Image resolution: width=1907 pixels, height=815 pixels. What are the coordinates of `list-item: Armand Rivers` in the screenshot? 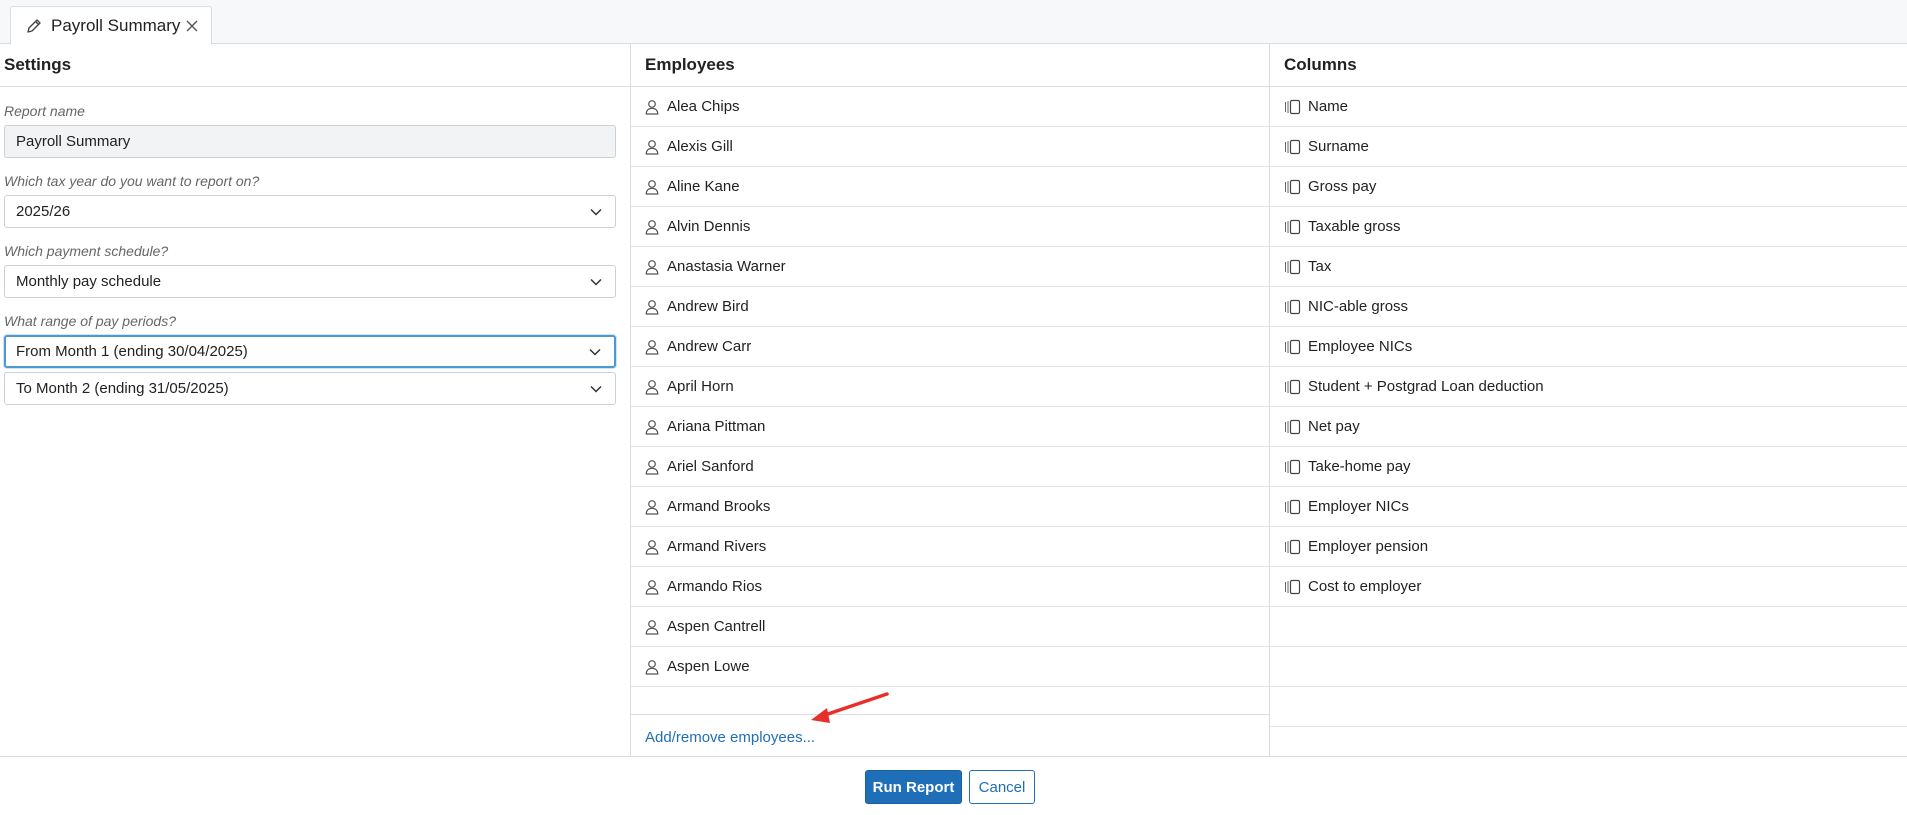 It's located at (950, 547).